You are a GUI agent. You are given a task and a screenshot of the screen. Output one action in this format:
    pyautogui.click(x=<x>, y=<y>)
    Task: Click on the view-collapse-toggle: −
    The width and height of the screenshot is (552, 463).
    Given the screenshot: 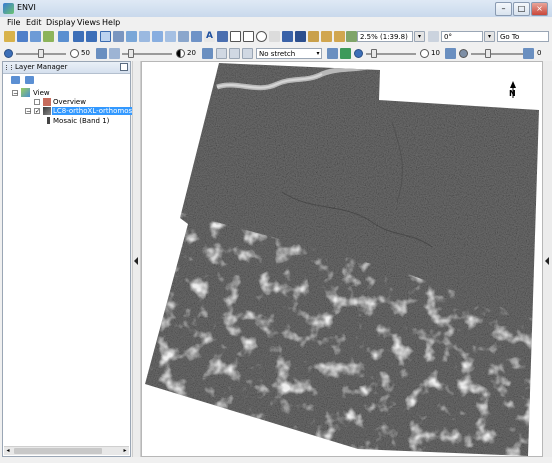 What is the action you would take?
    pyautogui.click(x=15, y=93)
    